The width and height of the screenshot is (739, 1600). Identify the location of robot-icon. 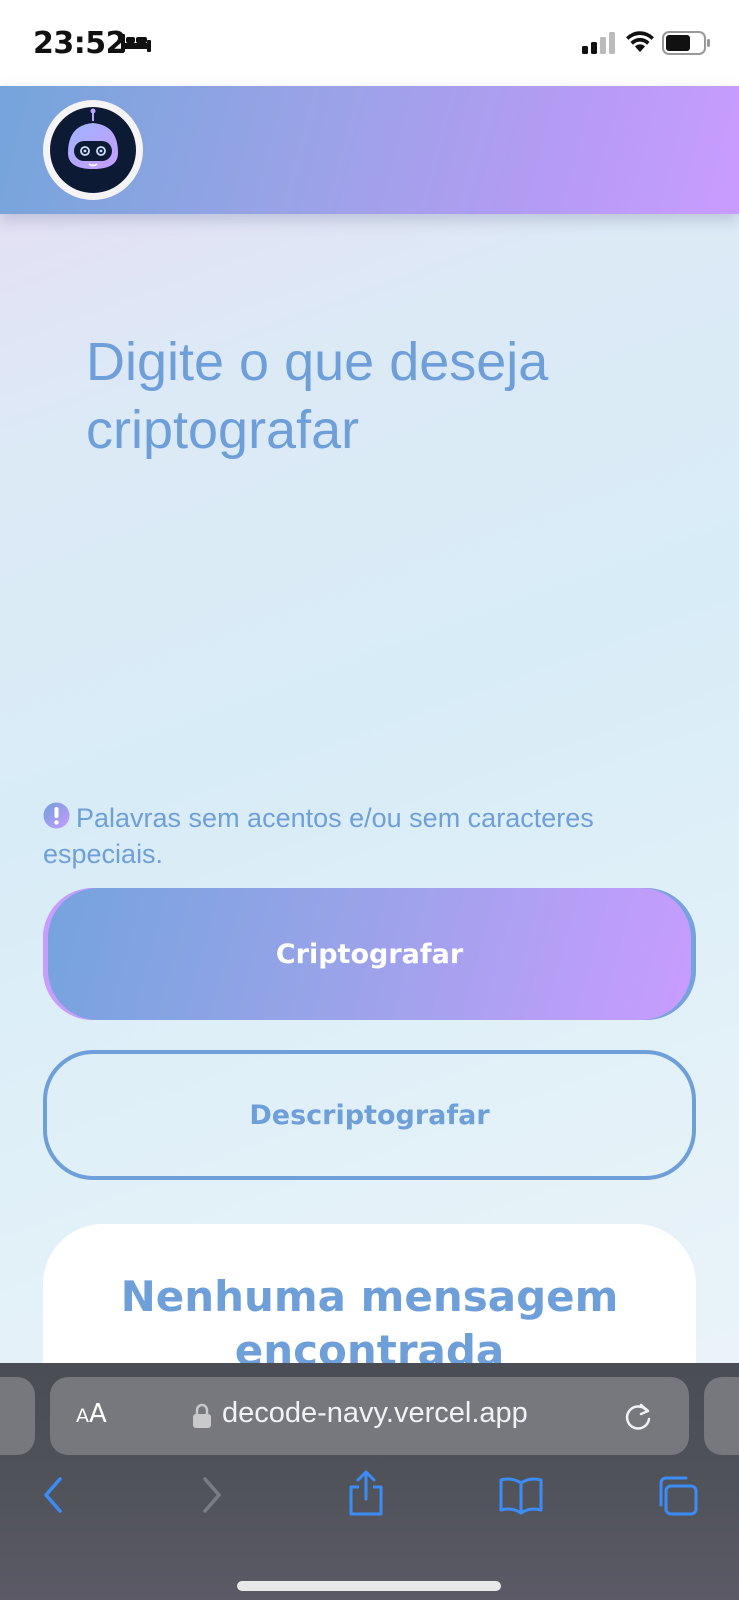
(93, 138).